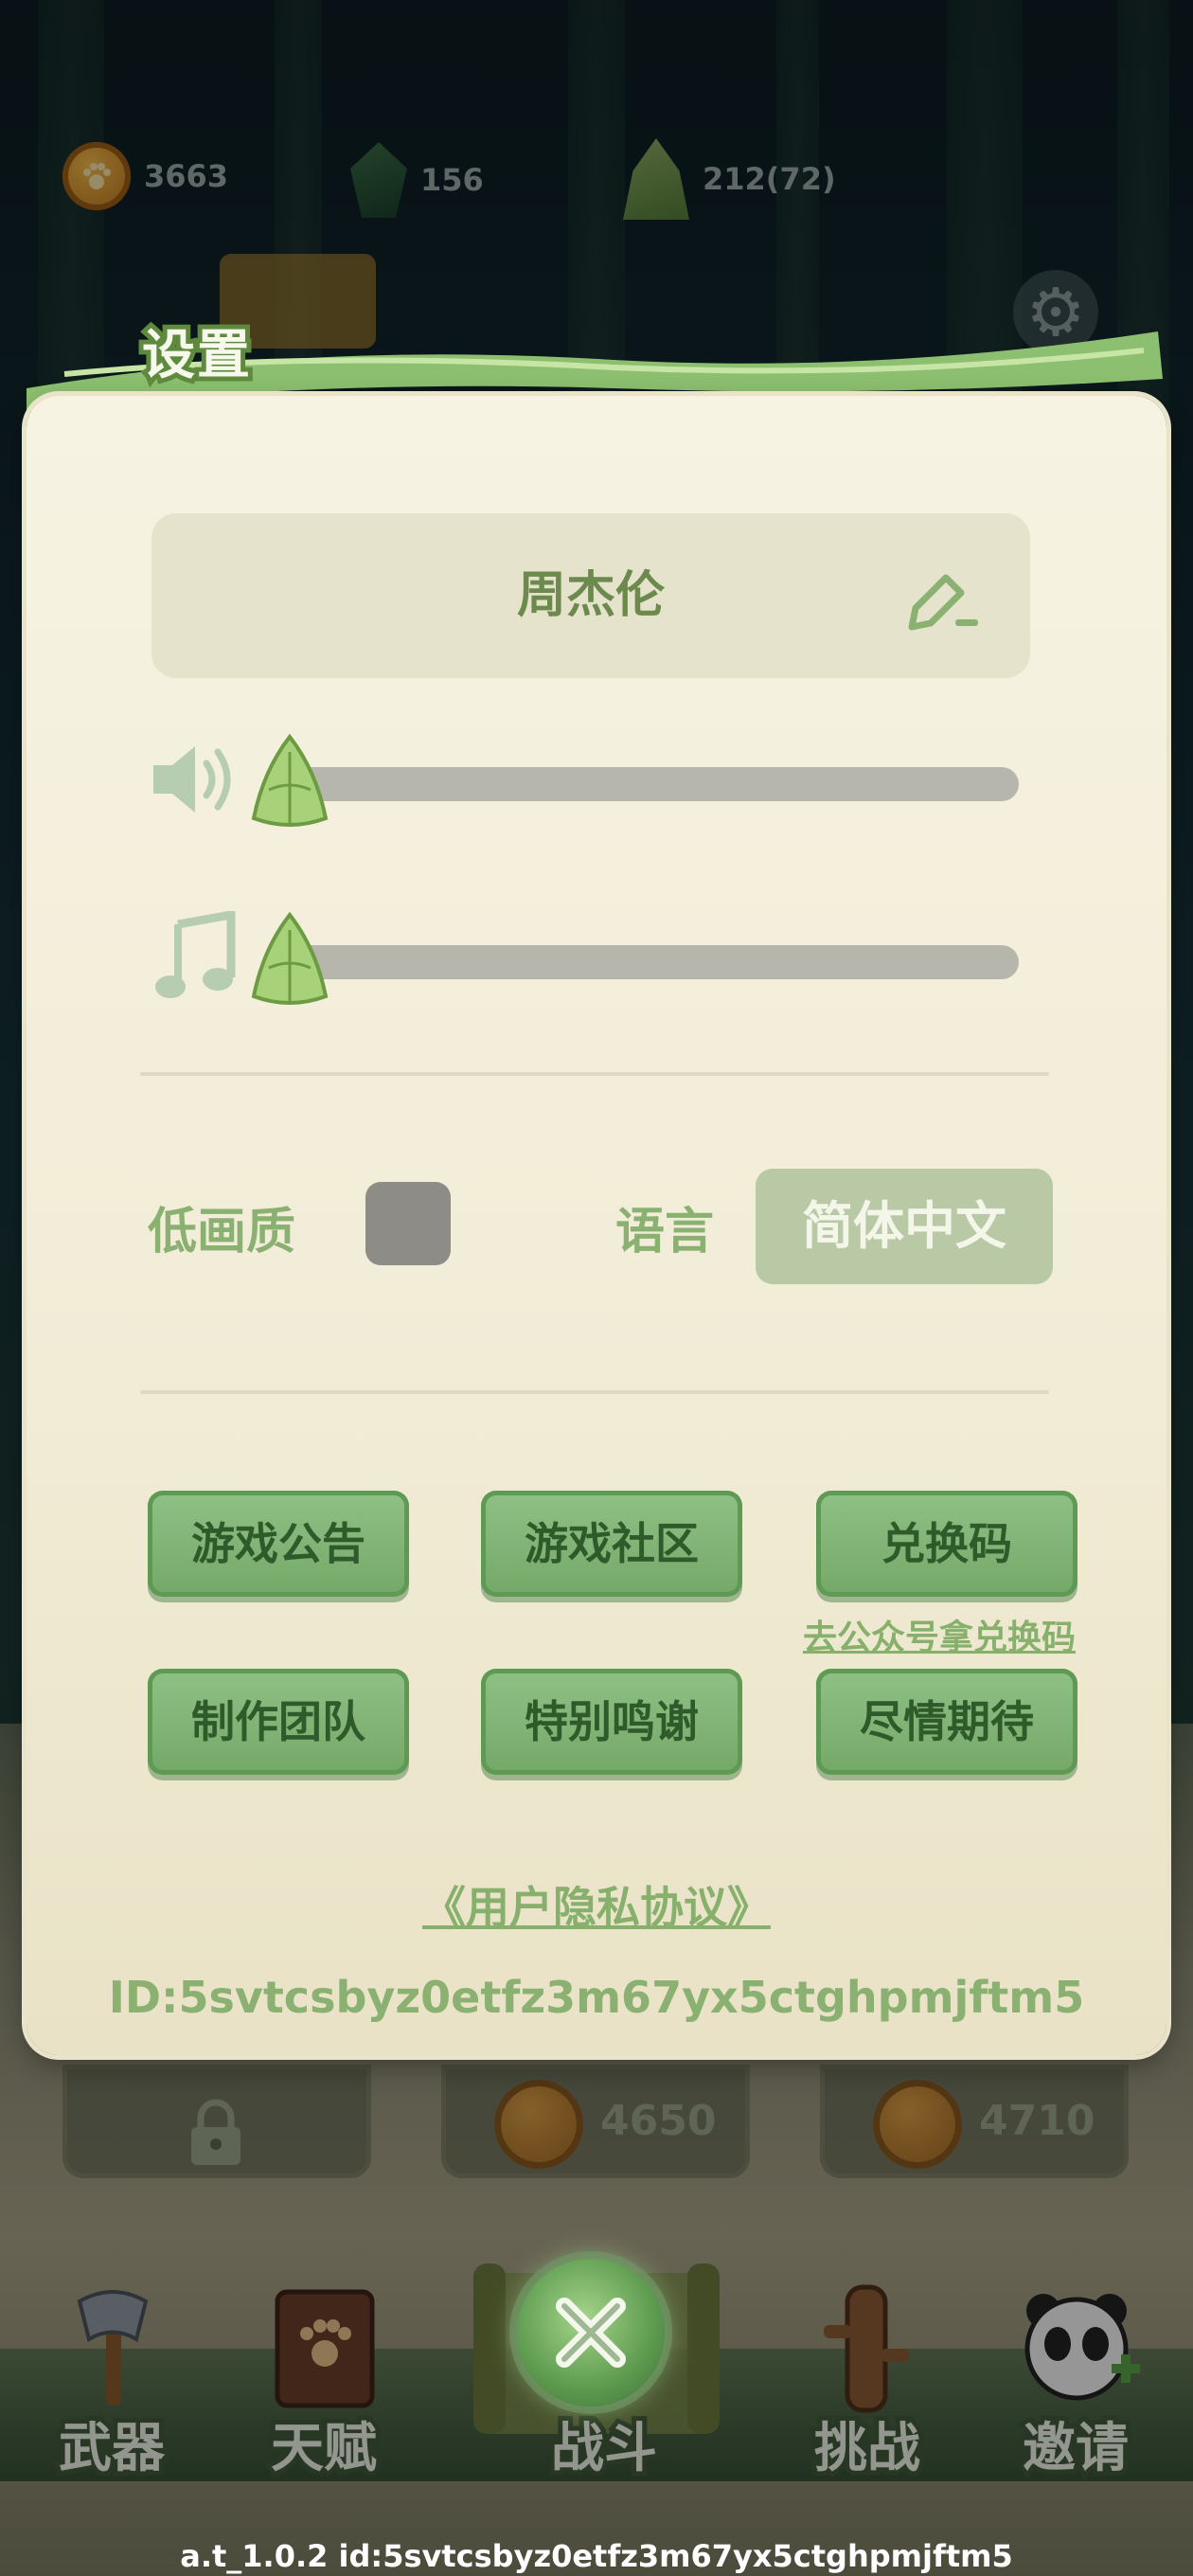  What do you see at coordinates (289, 782) in the screenshot?
I see `sound-slider-knob` at bounding box center [289, 782].